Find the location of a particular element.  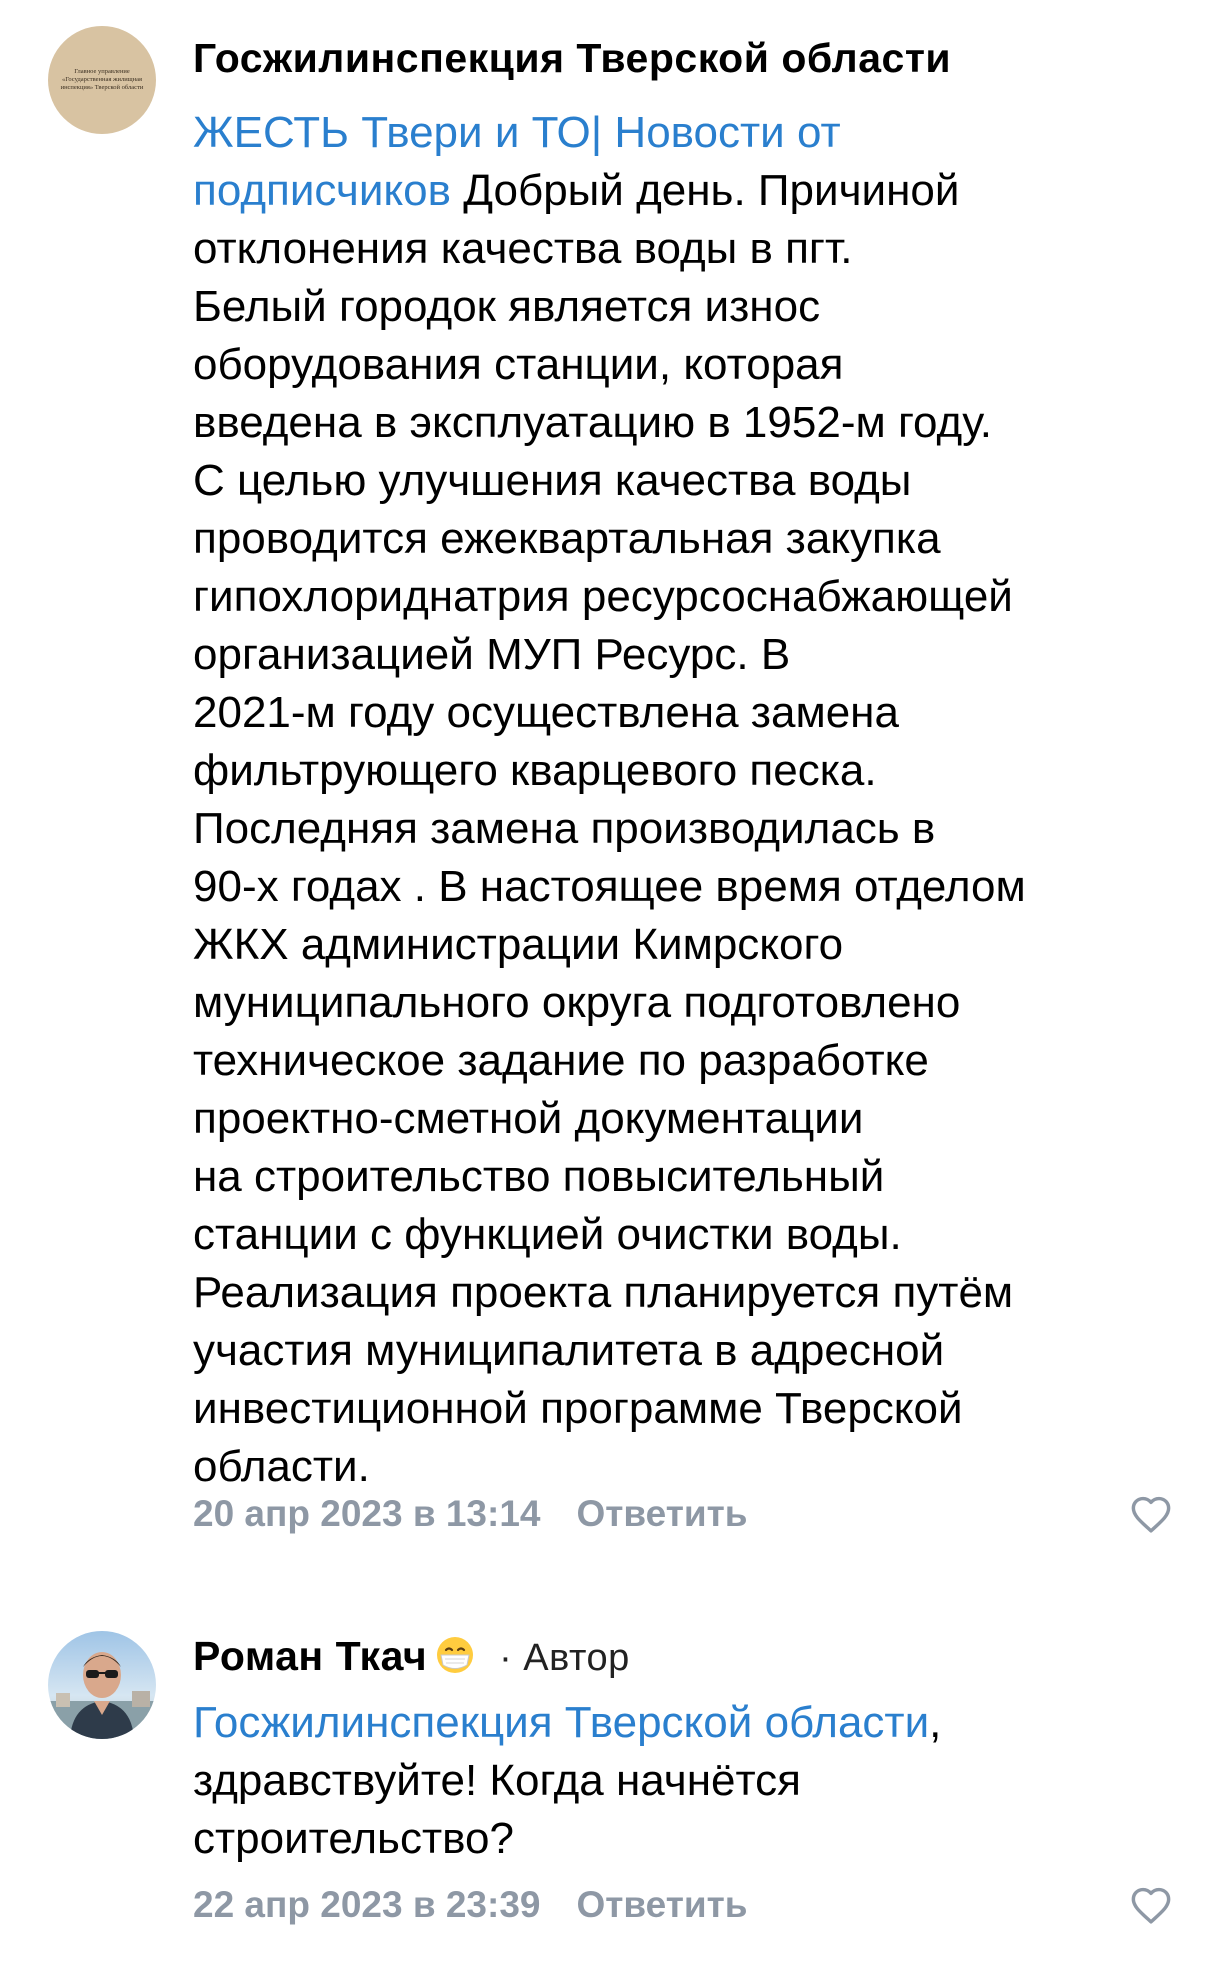

author-role-label: · Автор is located at coordinates (564, 1658).